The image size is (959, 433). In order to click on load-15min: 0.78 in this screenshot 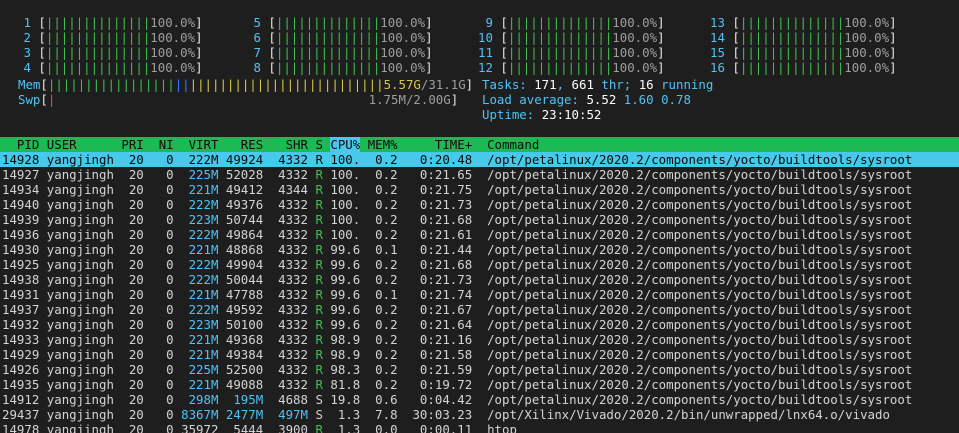, I will do `click(676, 99)`.